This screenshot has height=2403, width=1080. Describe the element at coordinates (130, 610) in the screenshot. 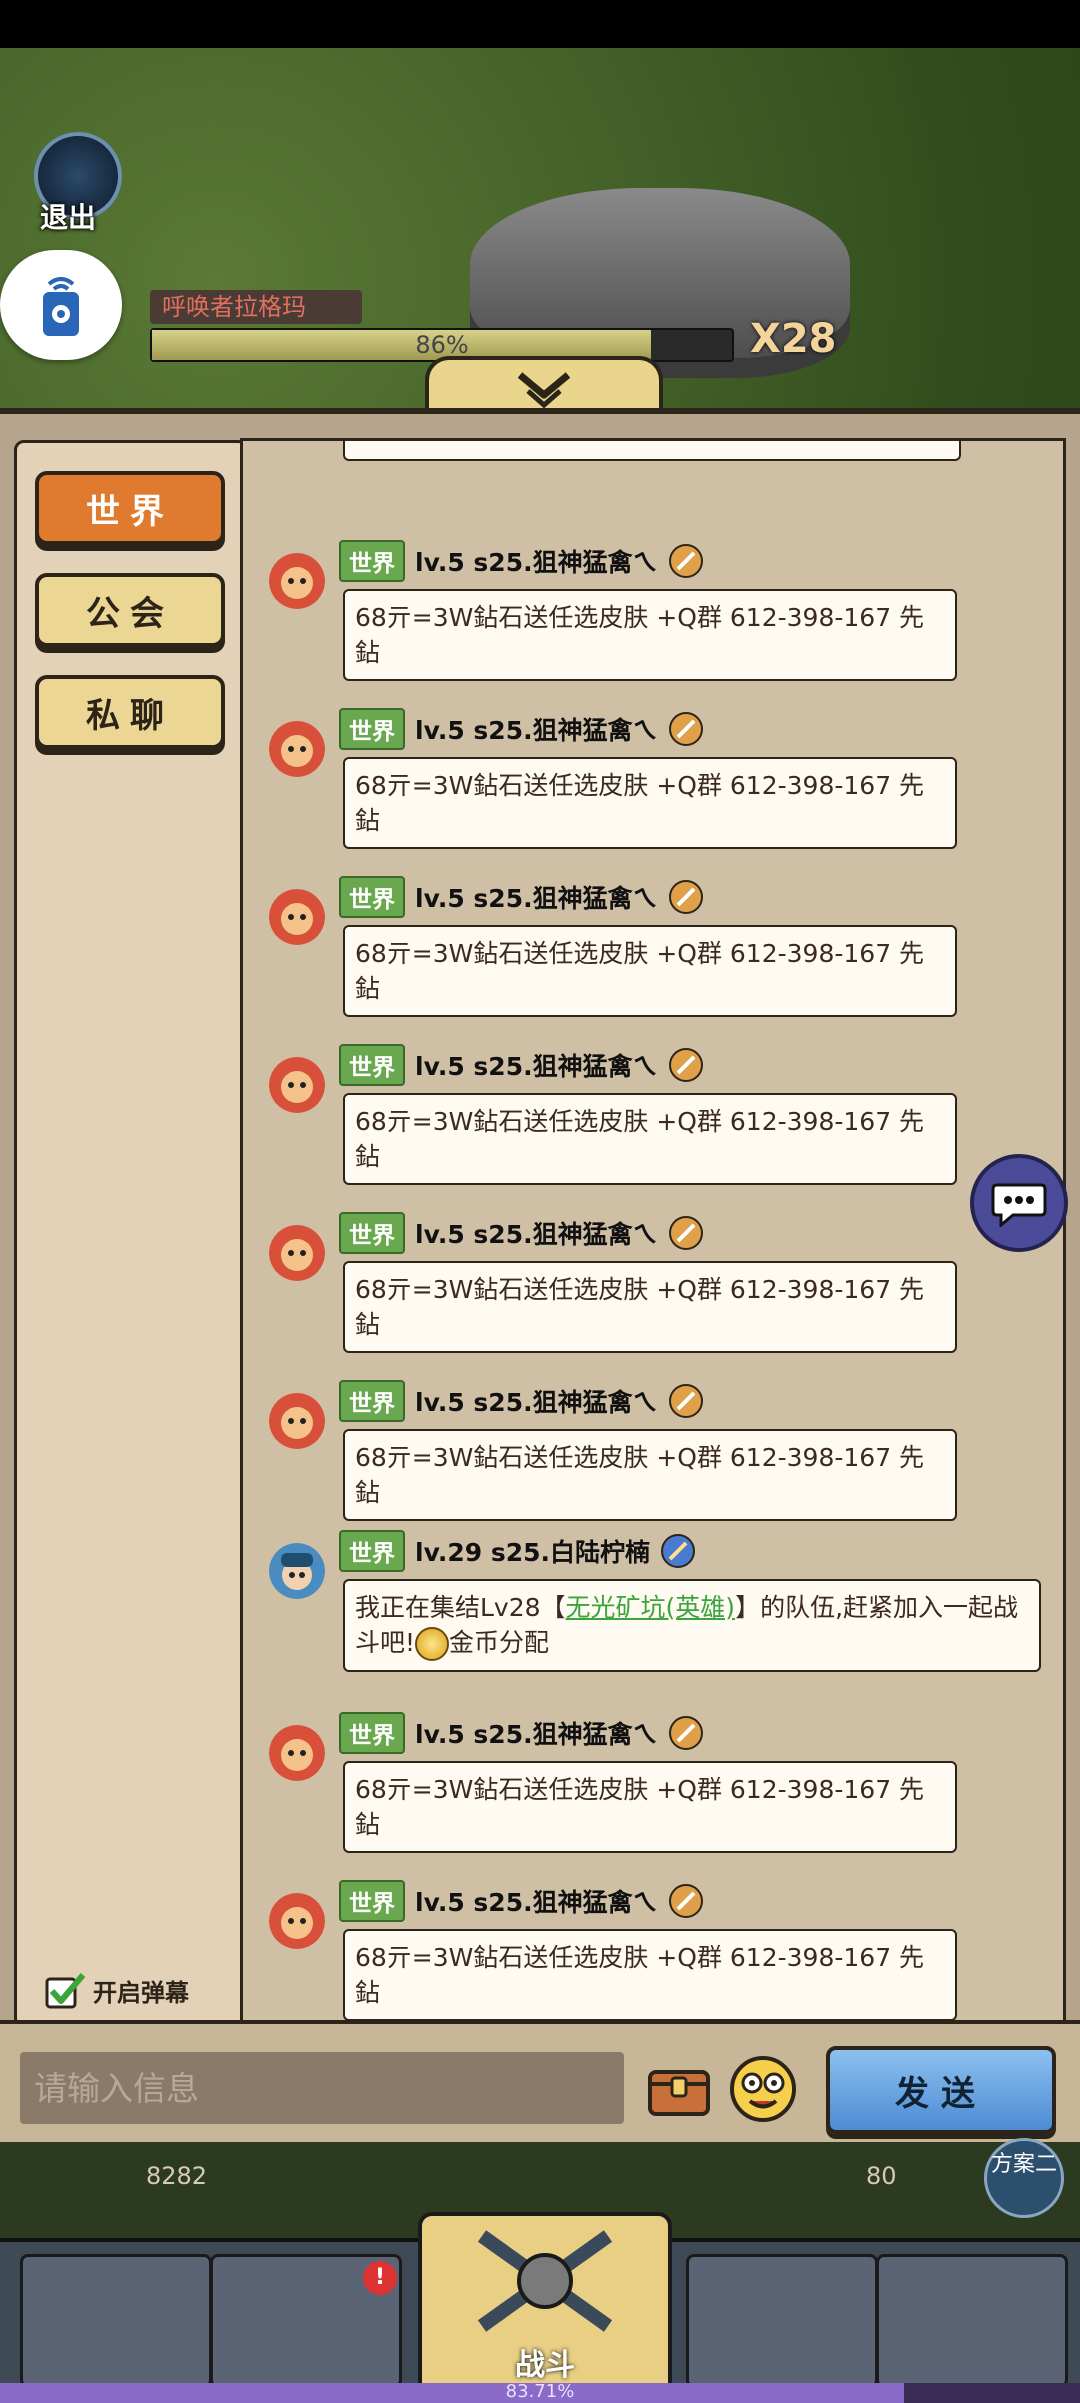

I see `tab-guild: 公会` at that location.